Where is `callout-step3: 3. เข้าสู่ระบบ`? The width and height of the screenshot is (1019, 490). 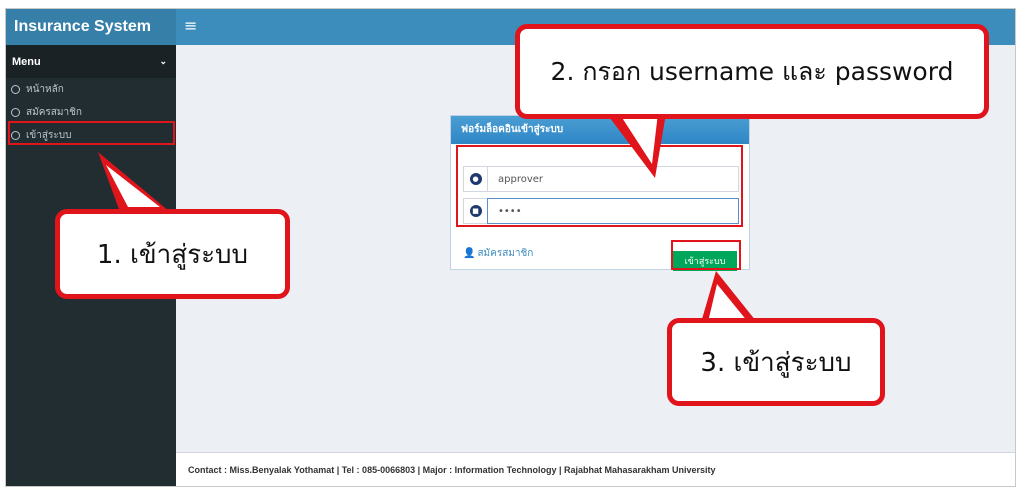 callout-step3: 3. เข้าสู่ระบบ is located at coordinates (776, 362).